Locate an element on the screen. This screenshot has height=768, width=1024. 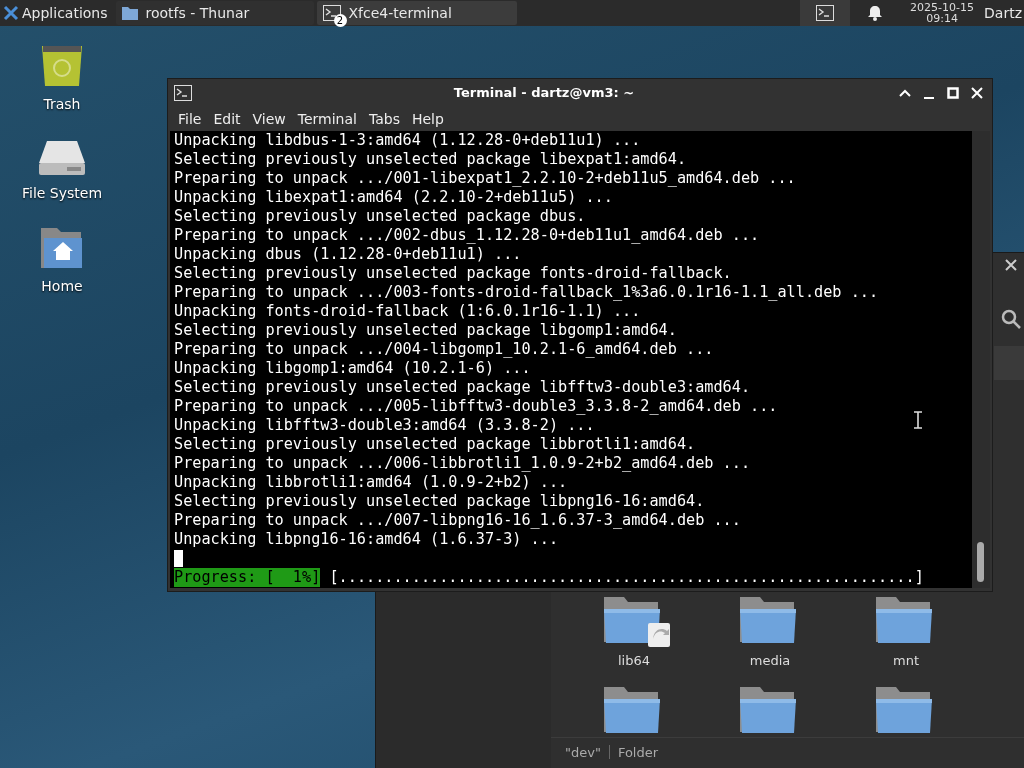
minimize-icon is located at coordinates (929, 97).